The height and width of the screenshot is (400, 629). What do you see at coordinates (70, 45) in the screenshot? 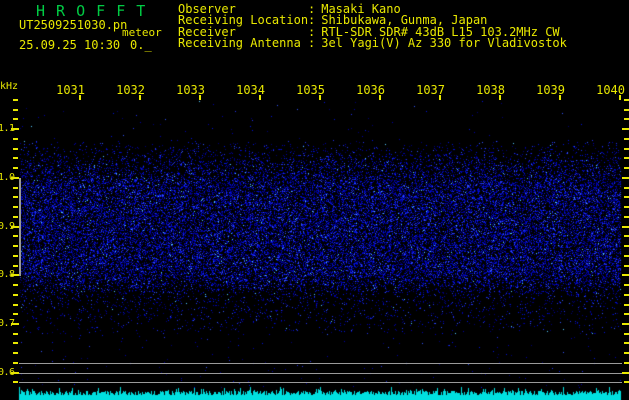
I see `observation-datetime: 25.09.25 10:30` at bounding box center [70, 45].